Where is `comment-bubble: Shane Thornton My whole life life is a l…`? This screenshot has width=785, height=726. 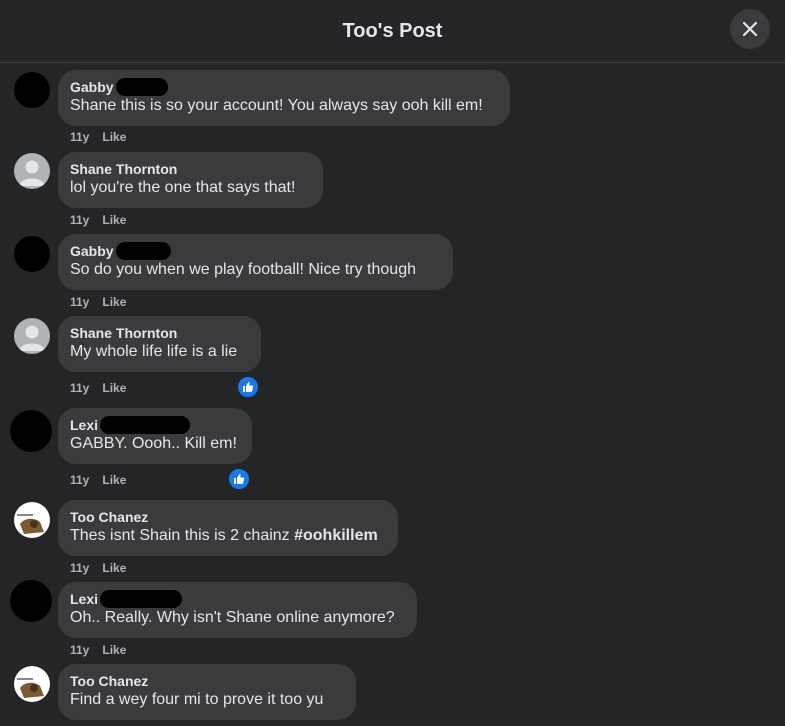
comment-bubble: Shane Thornton My whole life life is a l… is located at coordinates (159, 344).